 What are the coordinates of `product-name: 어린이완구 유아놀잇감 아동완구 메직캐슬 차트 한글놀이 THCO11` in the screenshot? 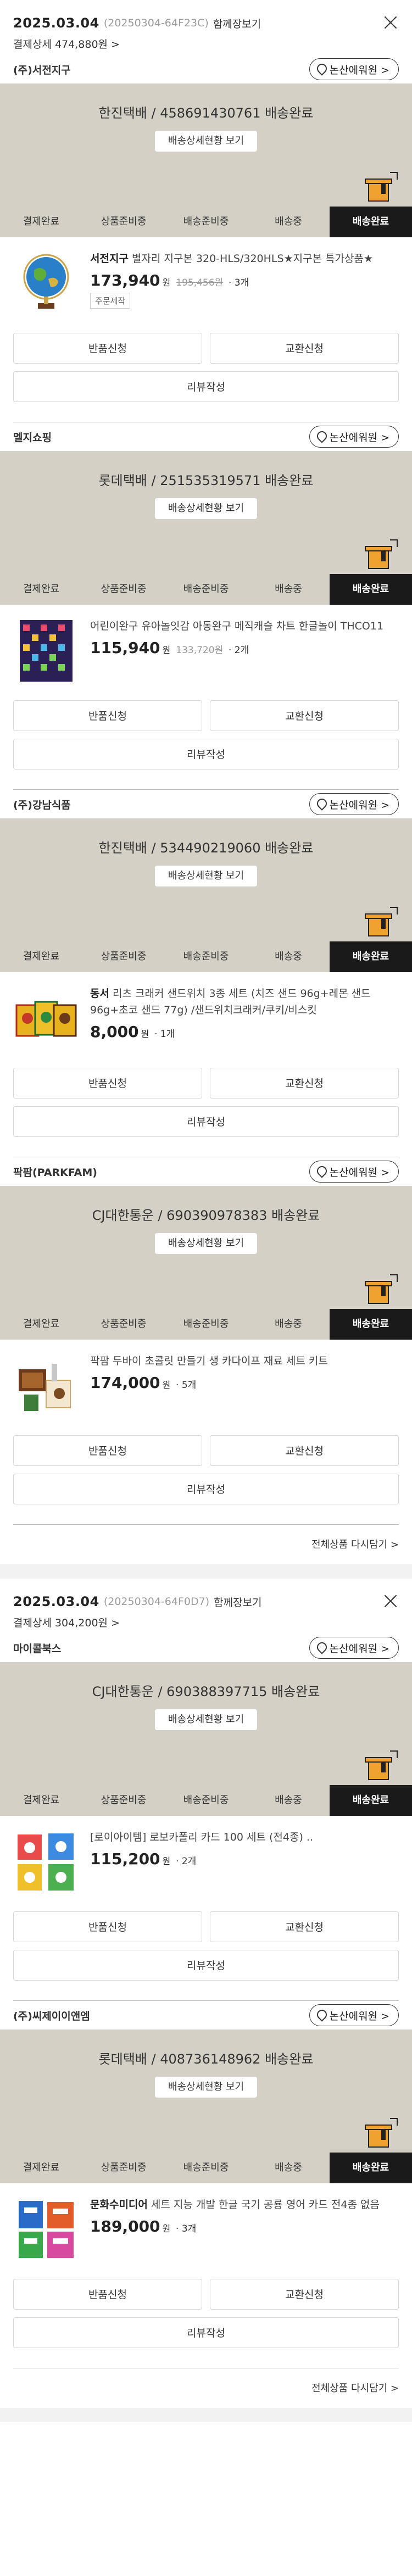 It's located at (245, 626).